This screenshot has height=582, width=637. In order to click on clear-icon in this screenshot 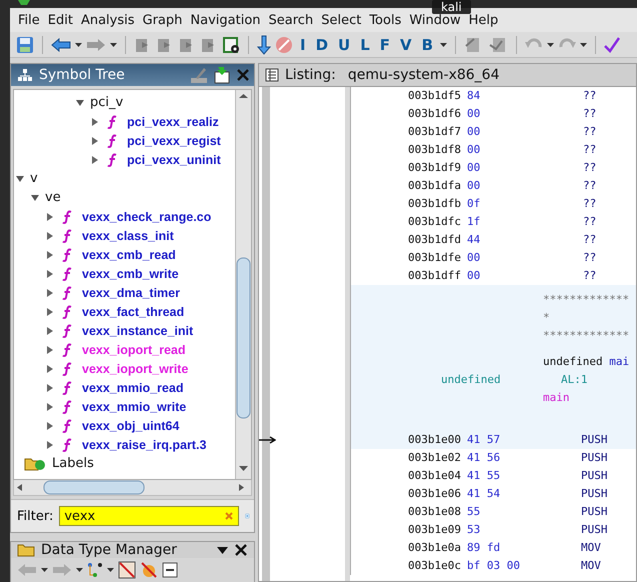, I will do `click(229, 516)`.